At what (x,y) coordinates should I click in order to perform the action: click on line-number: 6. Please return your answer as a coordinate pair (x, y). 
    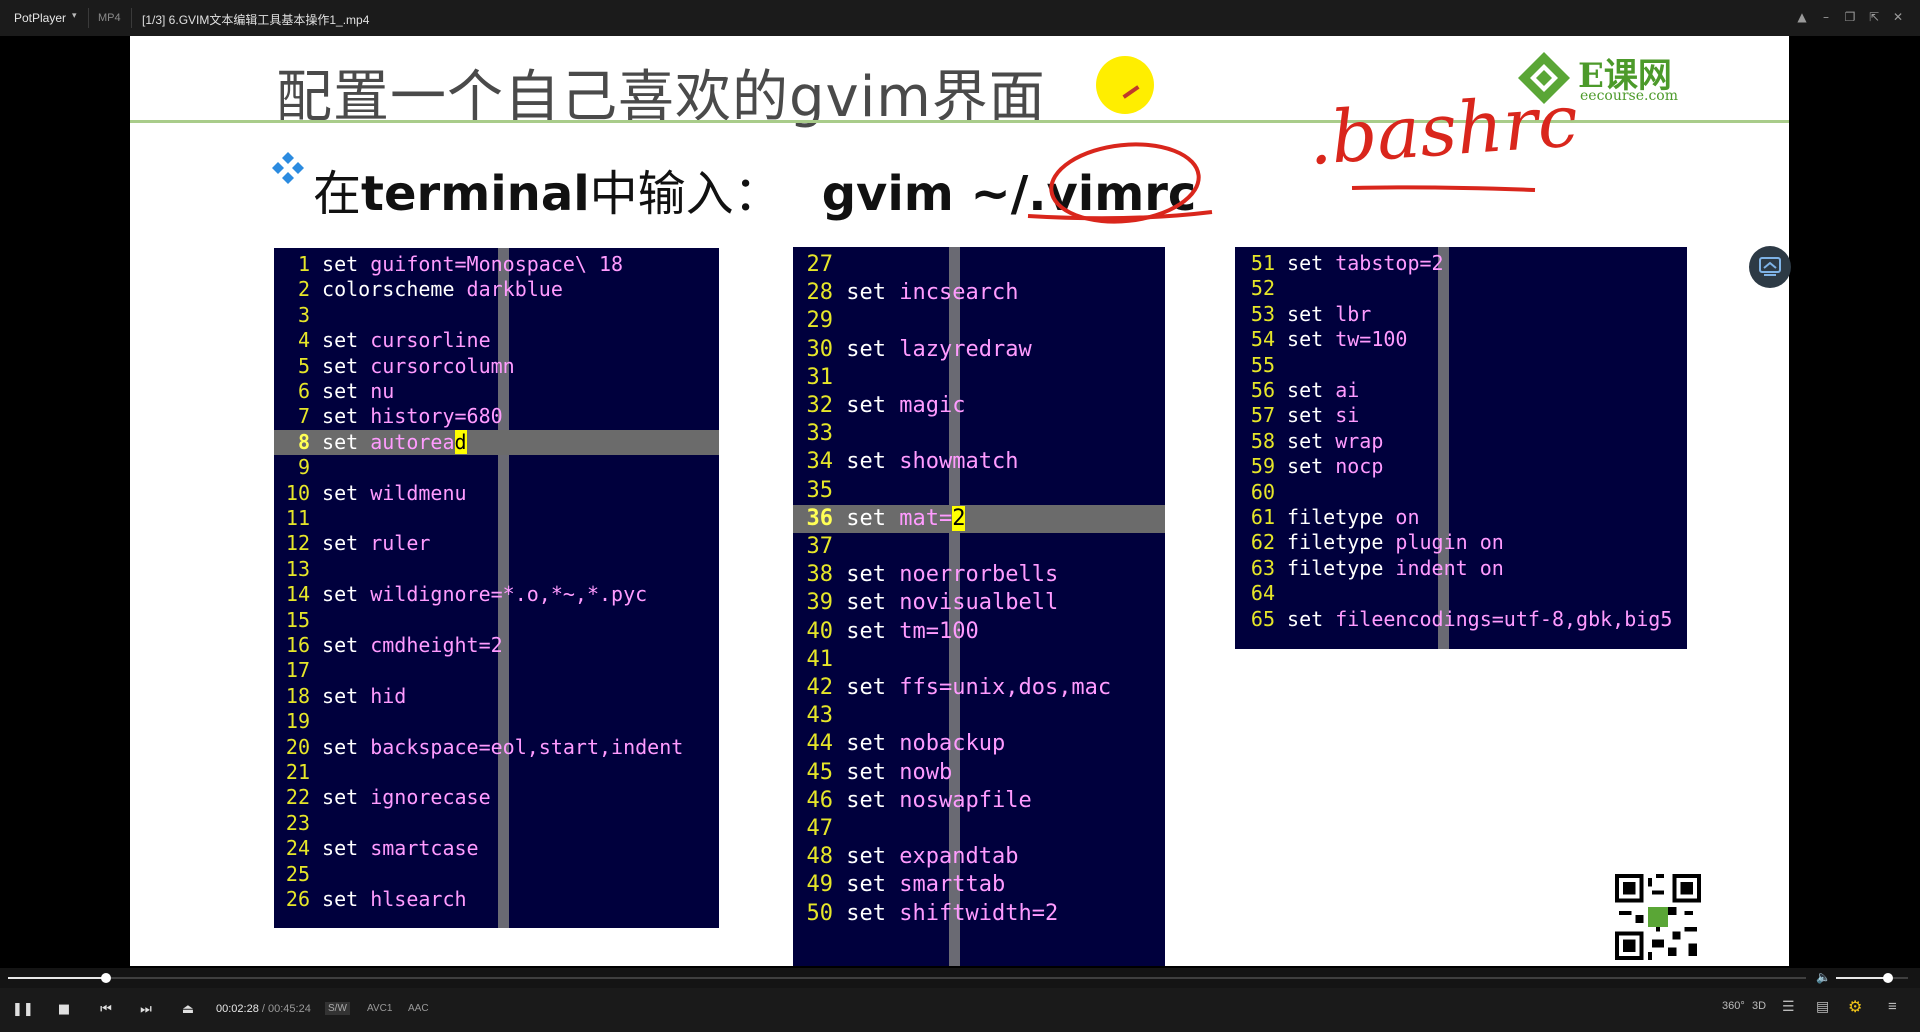
    Looking at the image, I should click on (303, 391).